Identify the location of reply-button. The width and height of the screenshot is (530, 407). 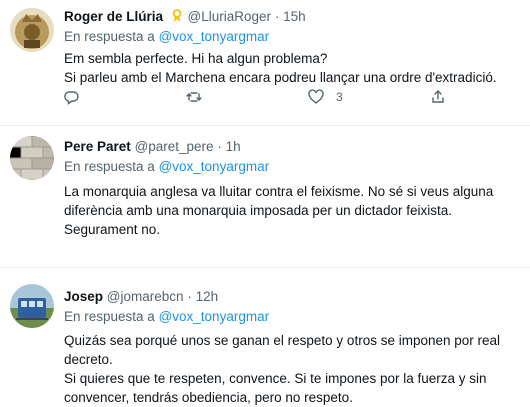
(72, 97).